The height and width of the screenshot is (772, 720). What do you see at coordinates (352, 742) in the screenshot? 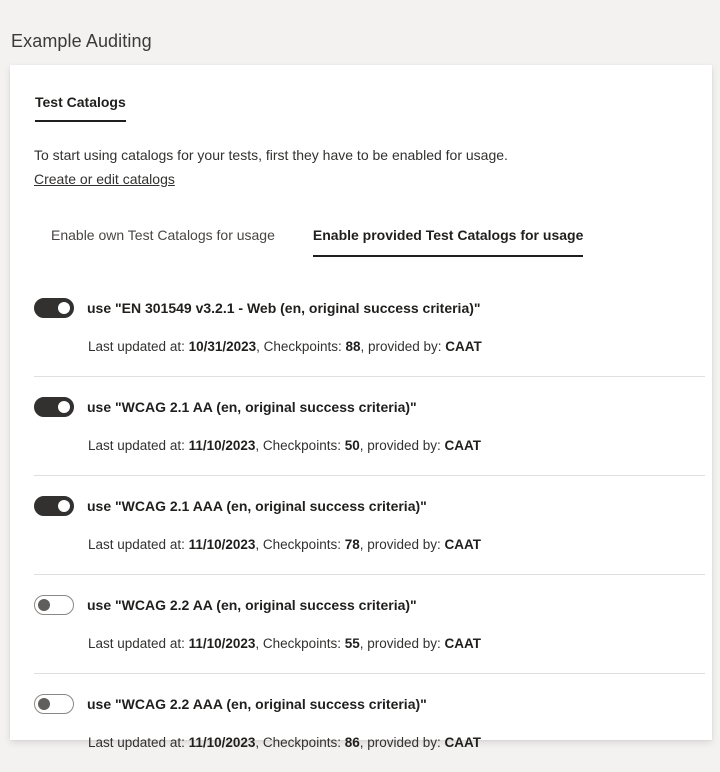
I see `meta-checkpoints-value: 86` at bounding box center [352, 742].